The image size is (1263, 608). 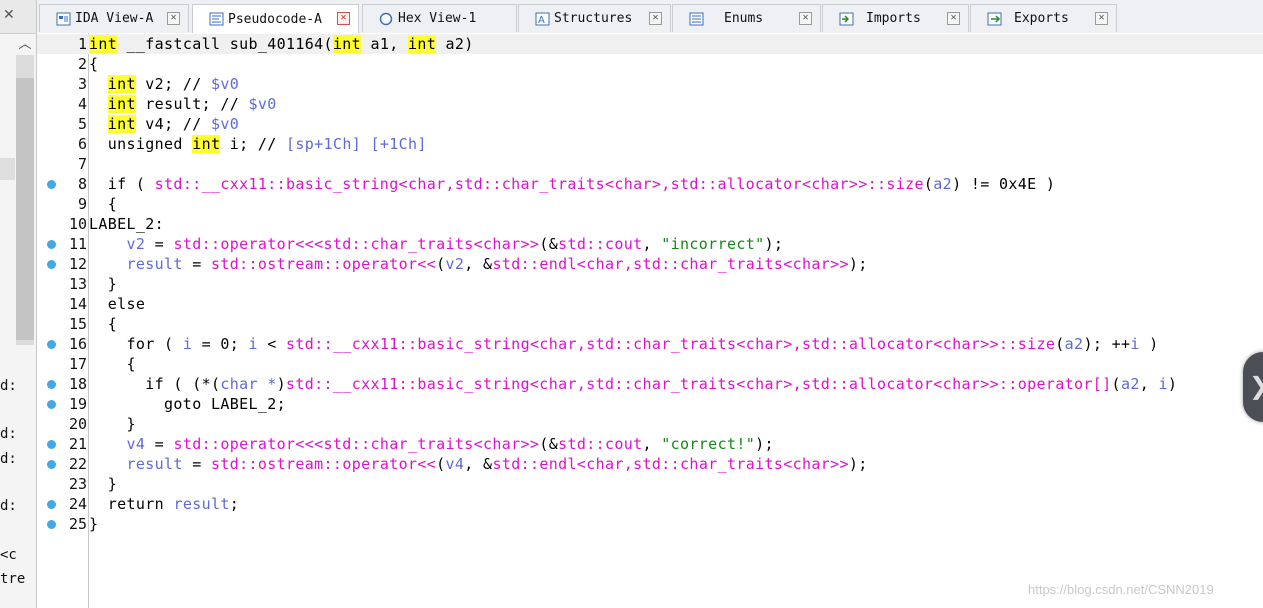 What do you see at coordinates (7, 169) in the screenshot?
I see `left-pane-selected-row` at bounding box center [7, 169].